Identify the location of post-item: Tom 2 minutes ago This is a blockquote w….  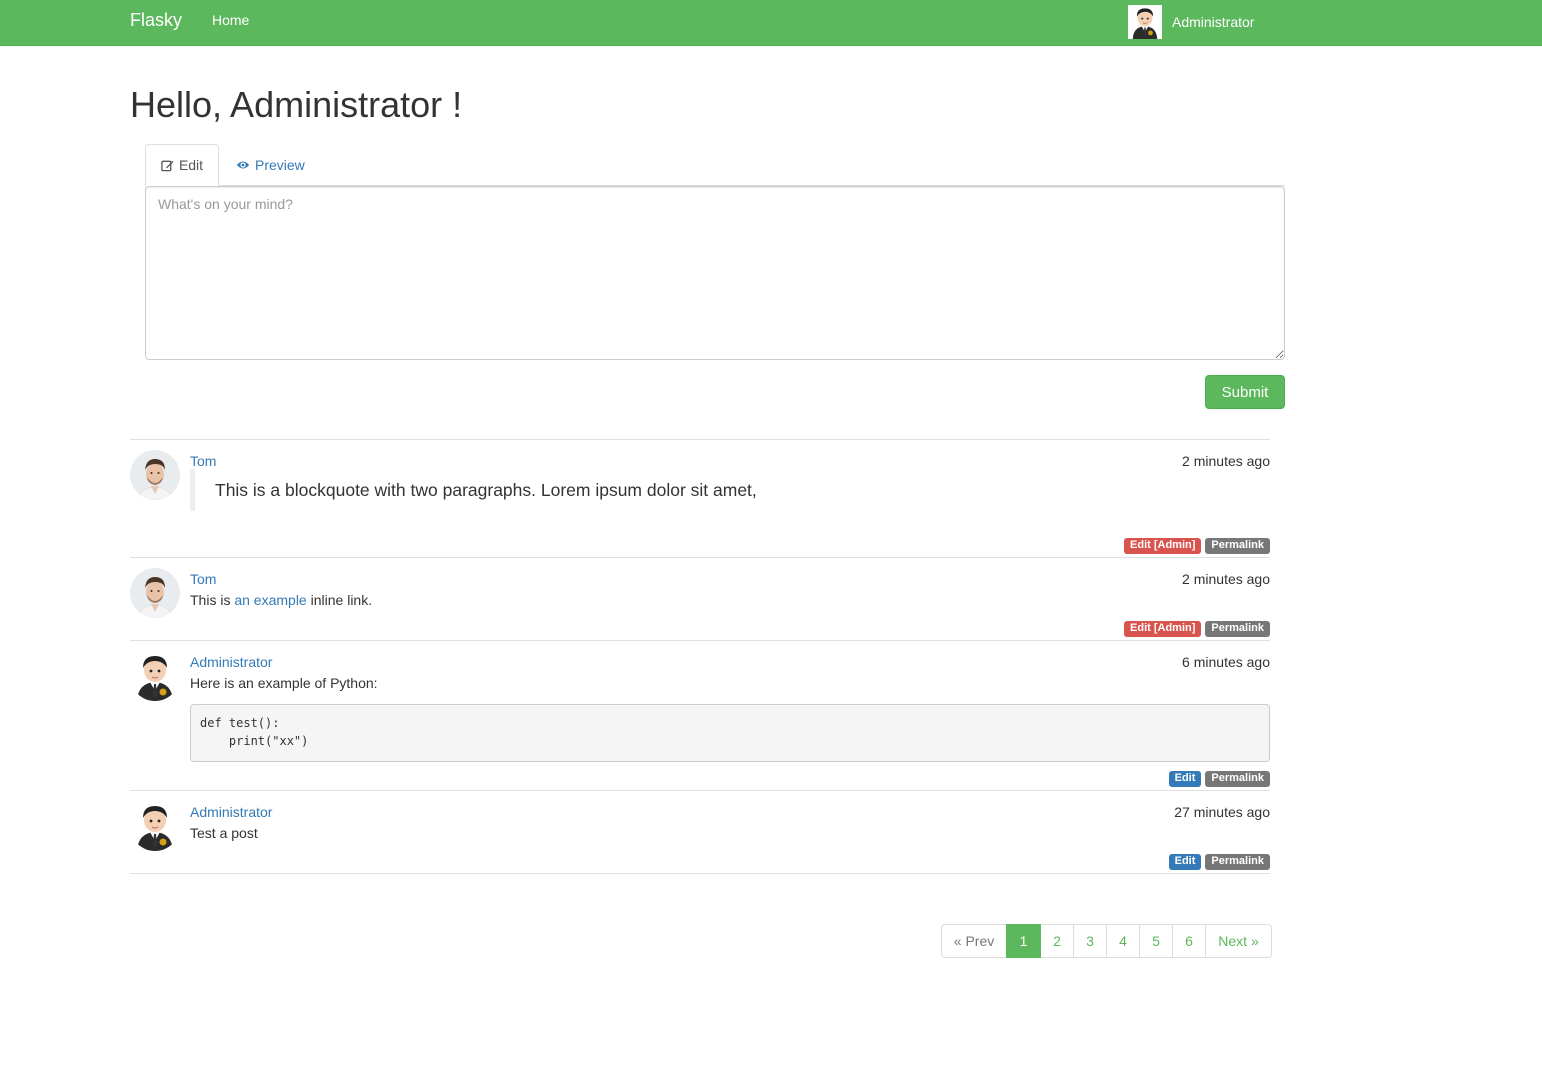
(700, 499).